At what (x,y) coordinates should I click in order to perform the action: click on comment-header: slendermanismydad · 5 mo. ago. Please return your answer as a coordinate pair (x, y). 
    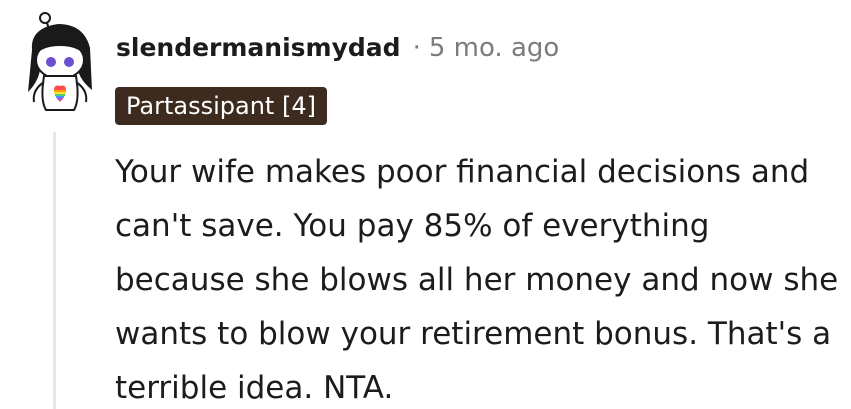
    Looking at the image, I should click on (337, 48).